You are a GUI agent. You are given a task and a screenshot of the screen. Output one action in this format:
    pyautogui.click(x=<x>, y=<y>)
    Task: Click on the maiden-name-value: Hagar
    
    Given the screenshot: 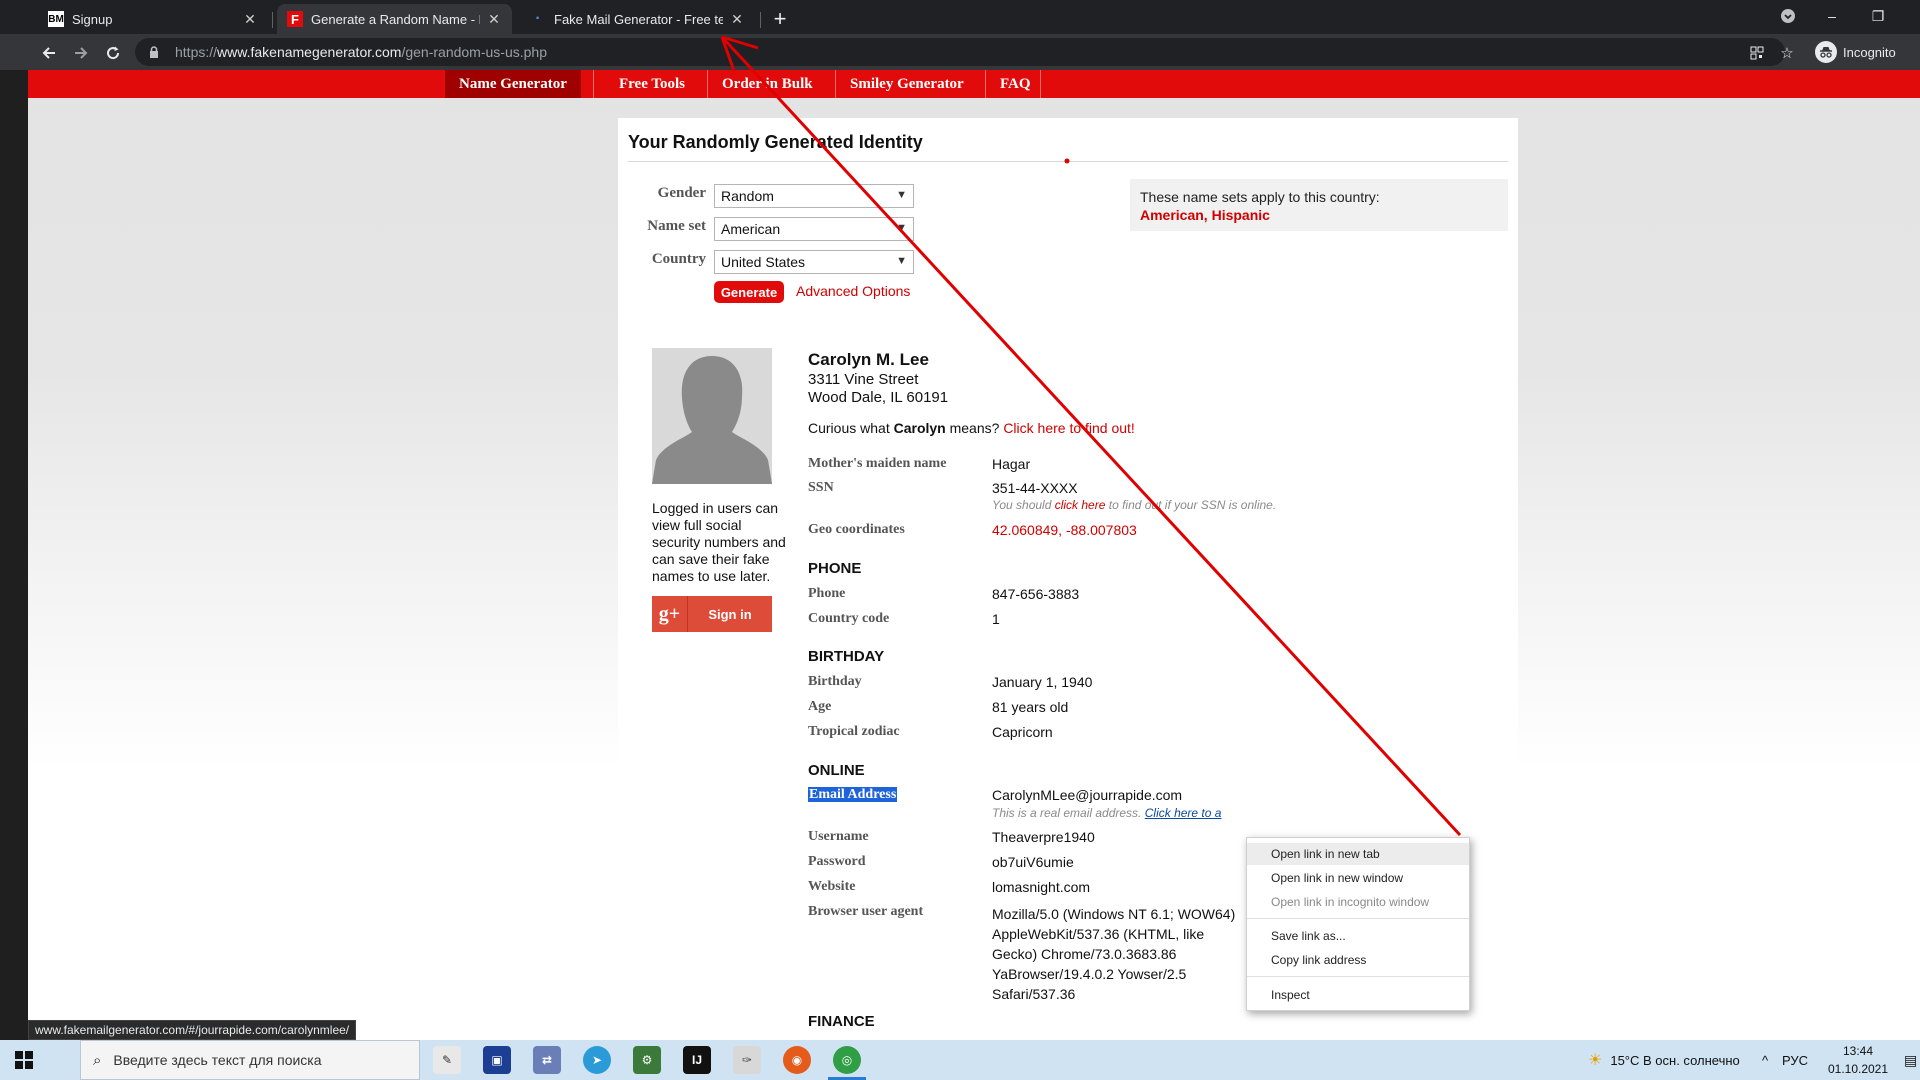 What is the action you would take?
    pyautogui.click(x=1011, y=464)
    